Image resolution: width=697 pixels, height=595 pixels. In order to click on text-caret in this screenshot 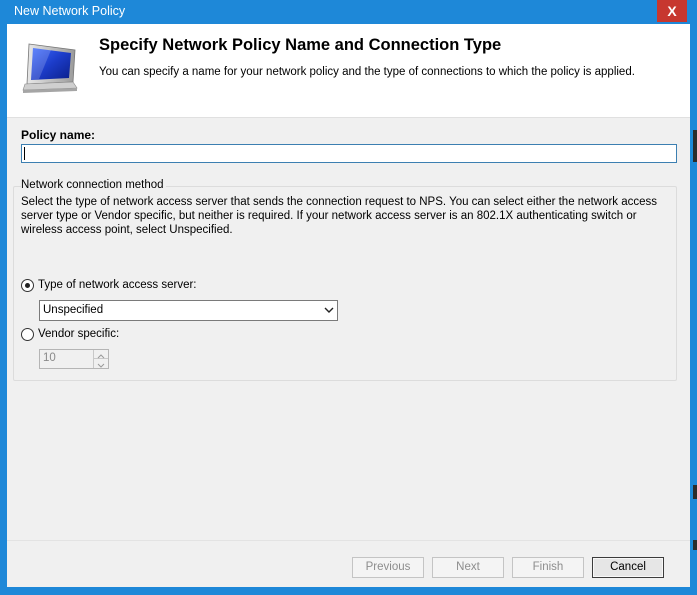, I will do `click(24, 153)`.